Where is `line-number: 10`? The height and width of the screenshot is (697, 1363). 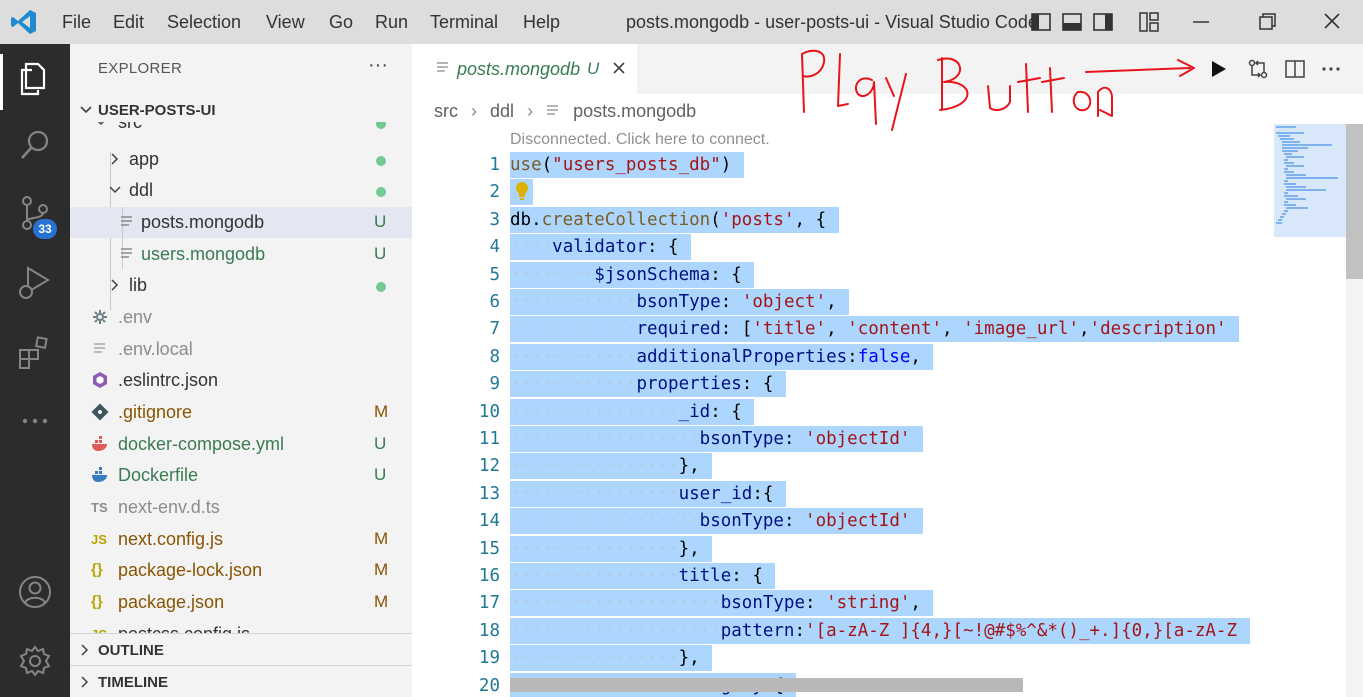 line-number: 10 is located at coordinates (489, 411).